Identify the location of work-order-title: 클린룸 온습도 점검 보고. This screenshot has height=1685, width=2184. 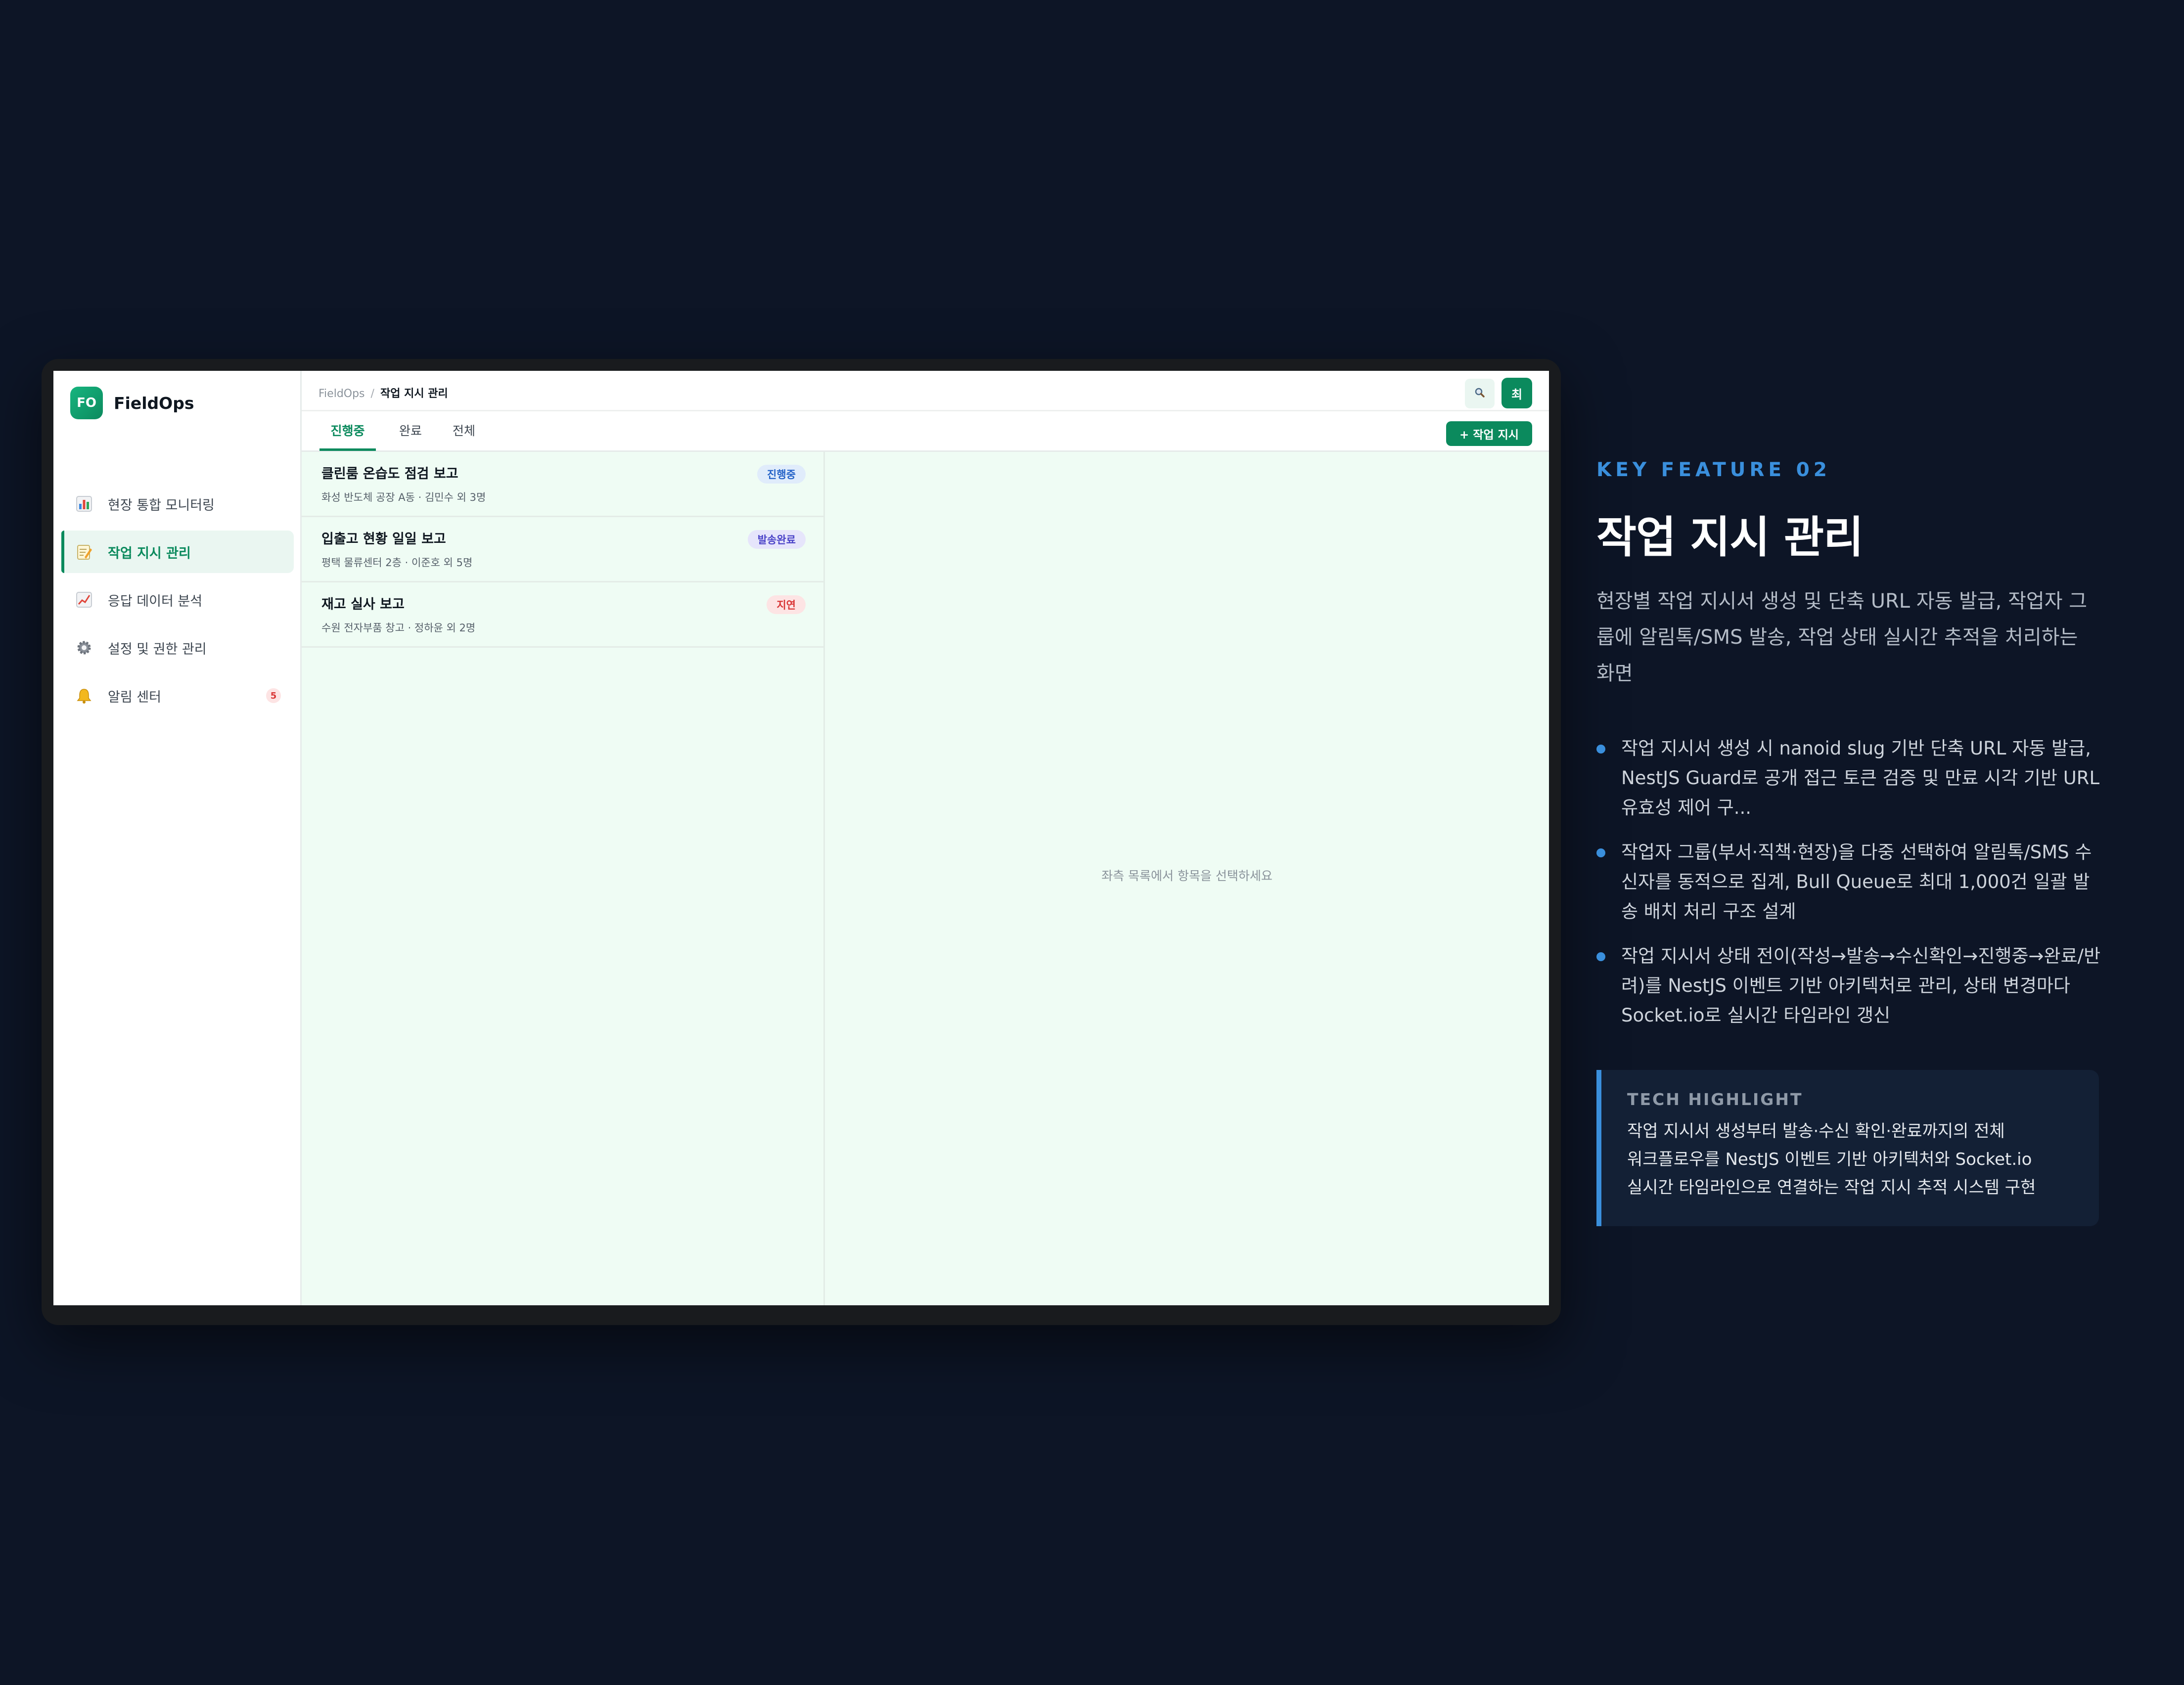
(389, 474).